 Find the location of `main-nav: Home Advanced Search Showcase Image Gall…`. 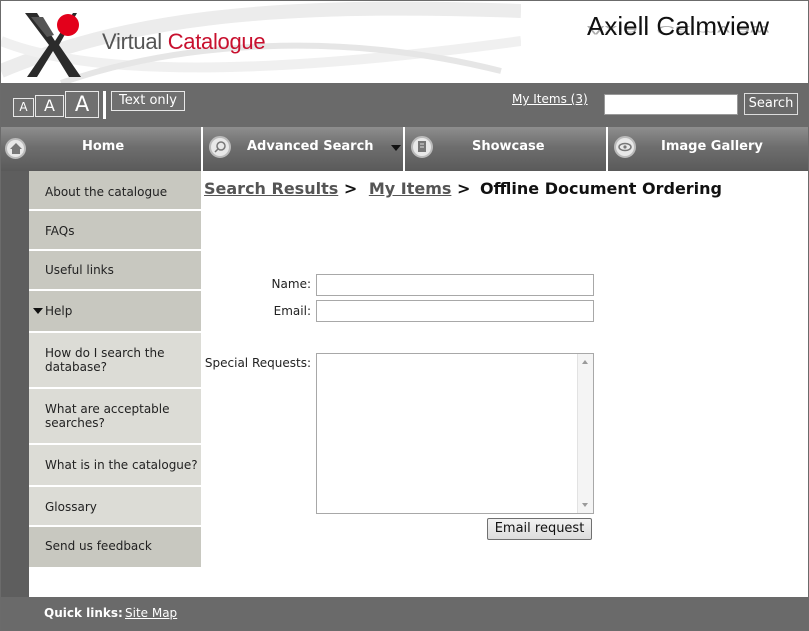

main-nav: Home Advanced Search Showcase Image Gall… is located at coordinates (404, 149).